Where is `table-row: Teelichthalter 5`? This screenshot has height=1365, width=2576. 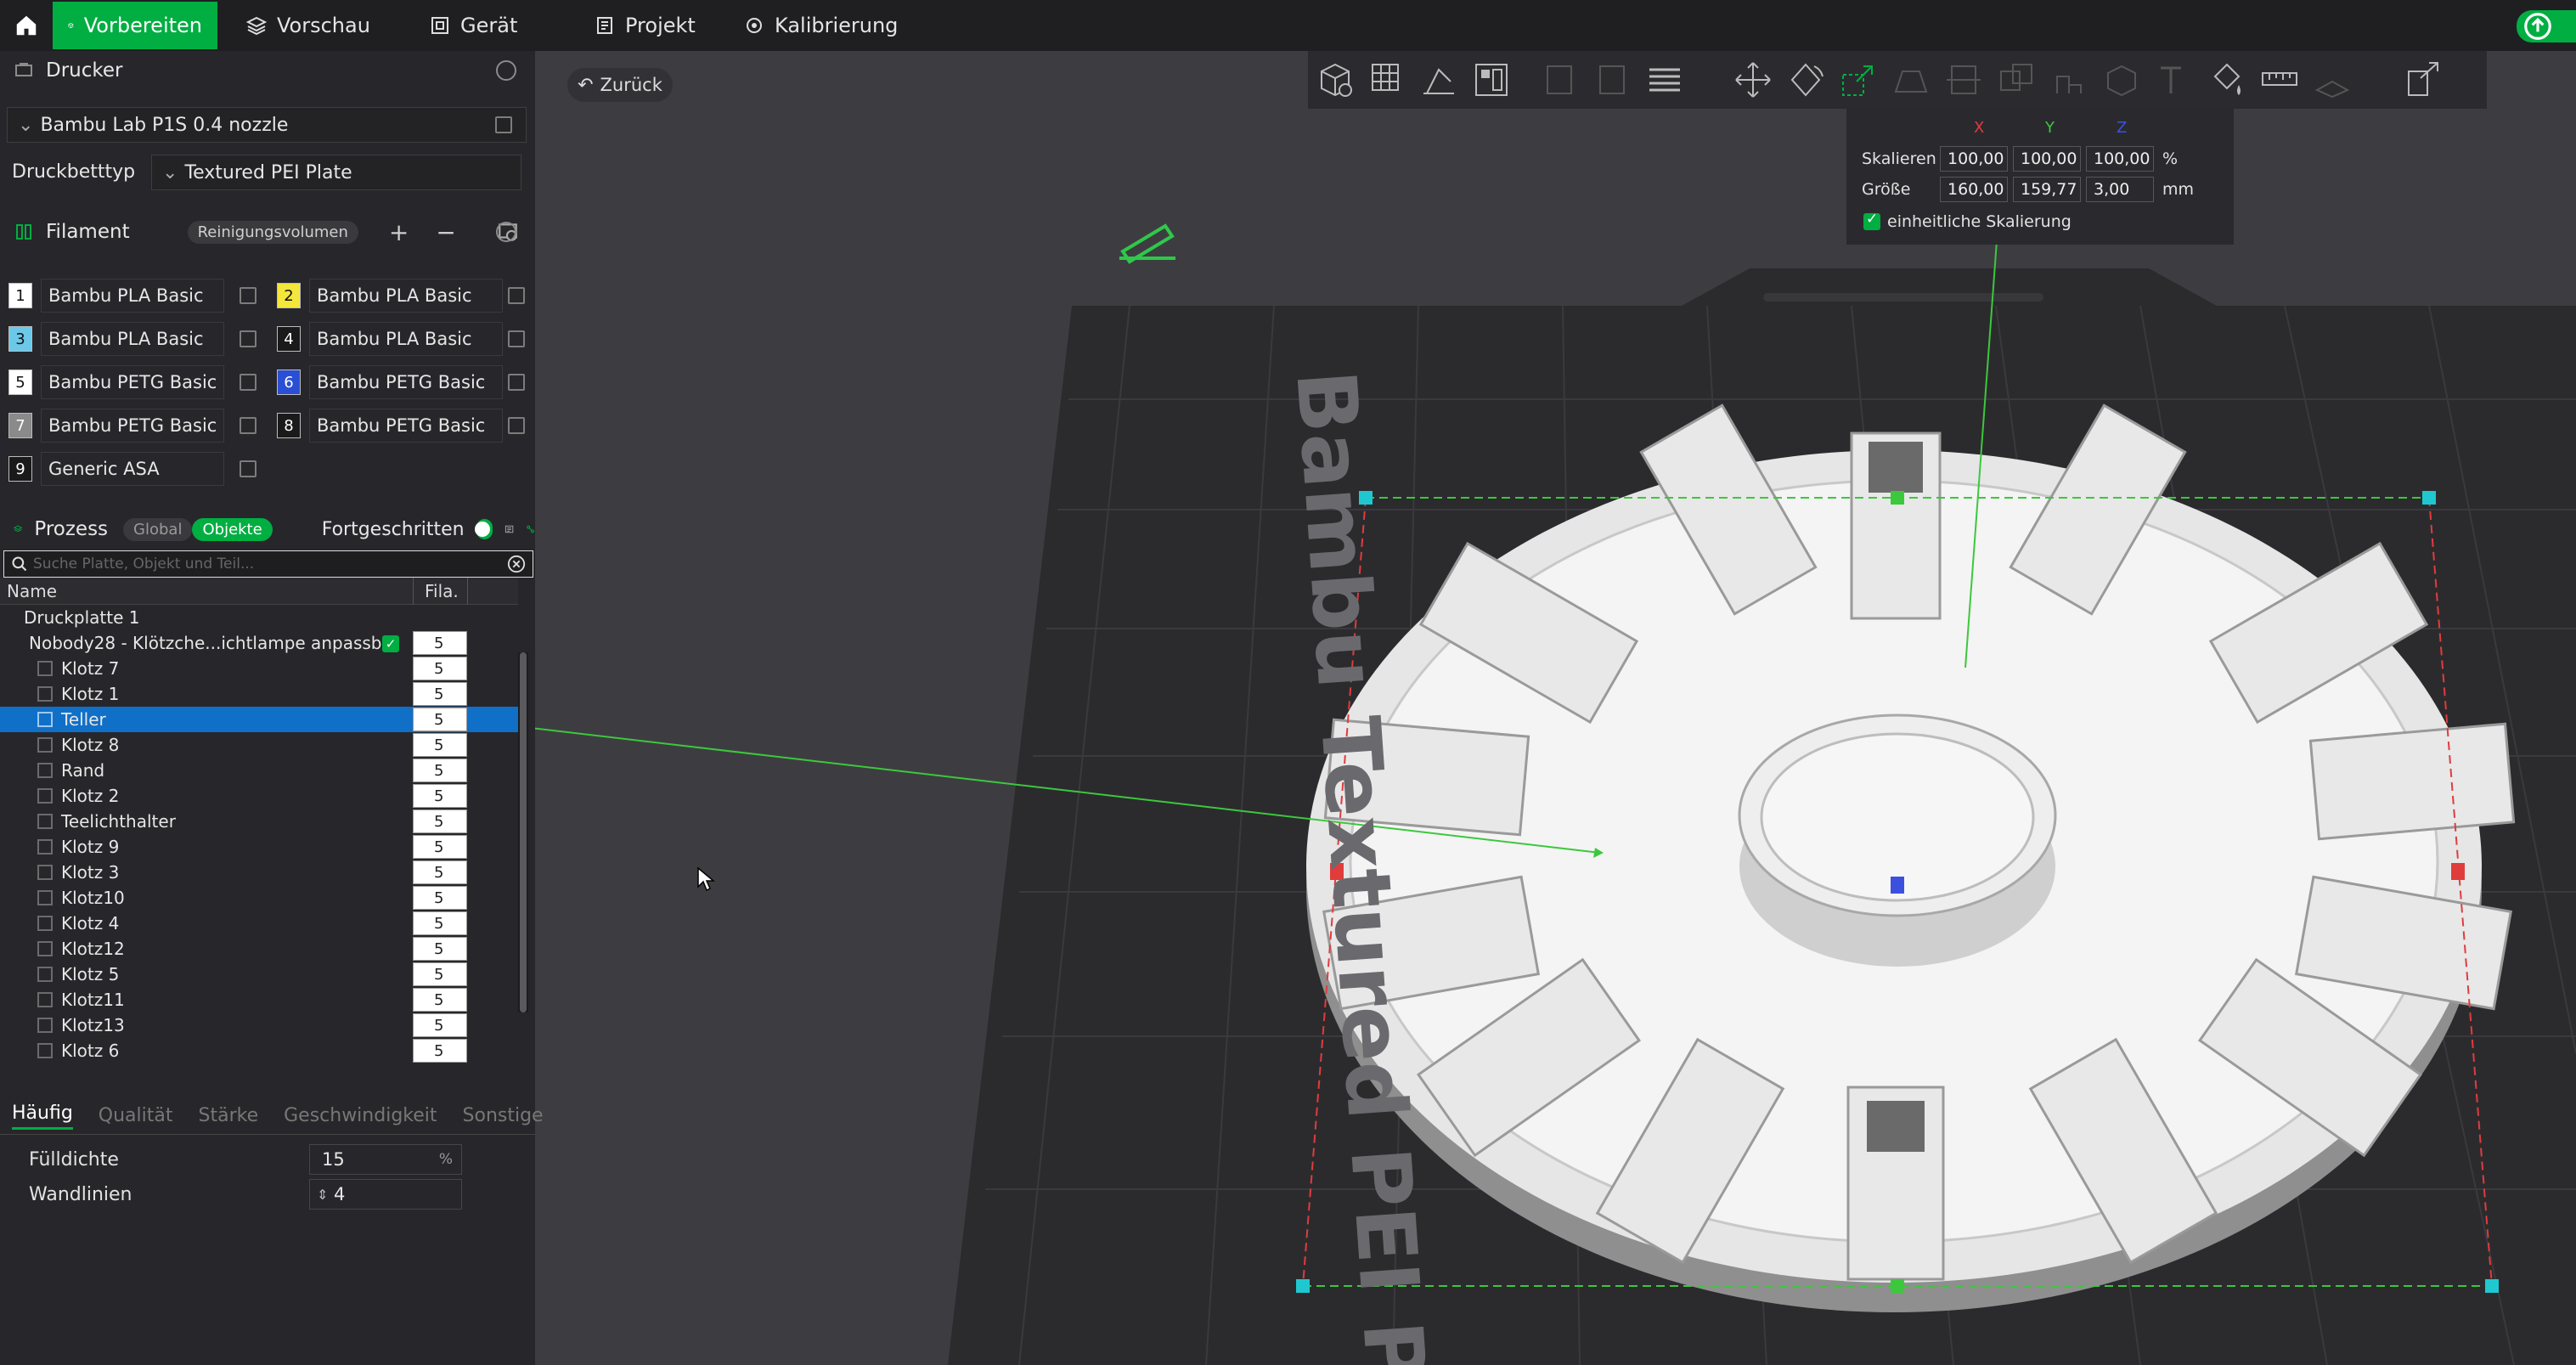 table-row: Teelichthalter 5 is located at coordinates (259, 821).